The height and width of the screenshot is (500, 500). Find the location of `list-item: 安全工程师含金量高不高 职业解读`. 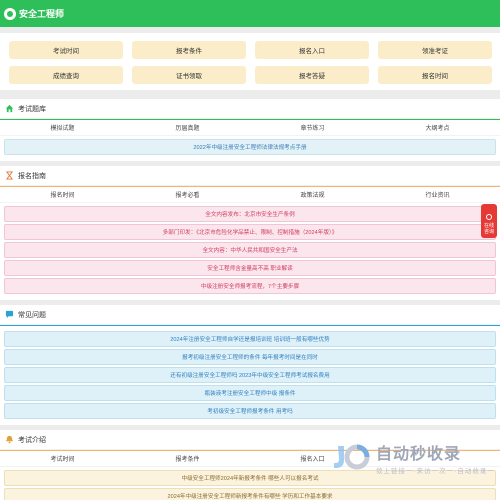

list-item: 安全工程师含金量高不高 职业解读 is located at coordinates (250, 268).